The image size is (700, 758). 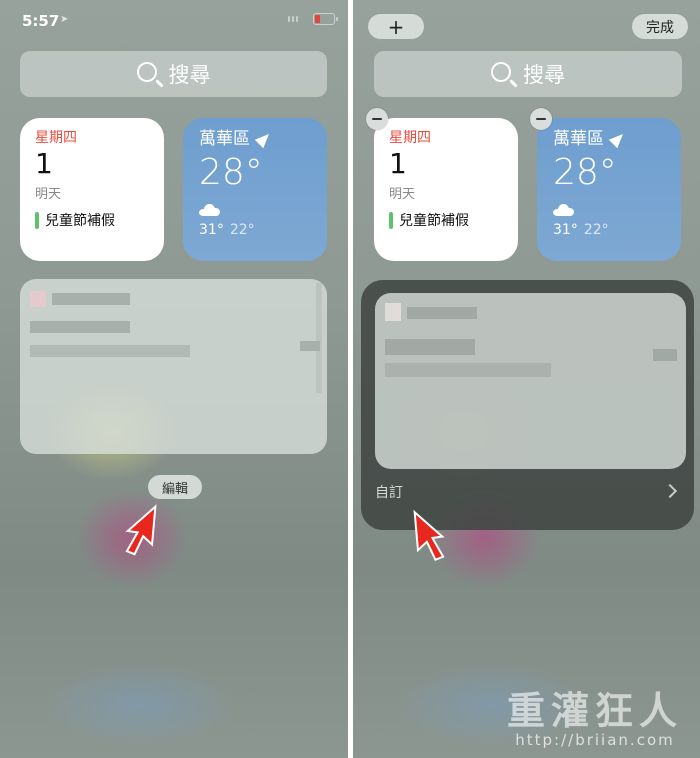 What do you see at coordinates (325, 19) in the screenshot?
I see `battery-icon` at bounding box center [325, 19].